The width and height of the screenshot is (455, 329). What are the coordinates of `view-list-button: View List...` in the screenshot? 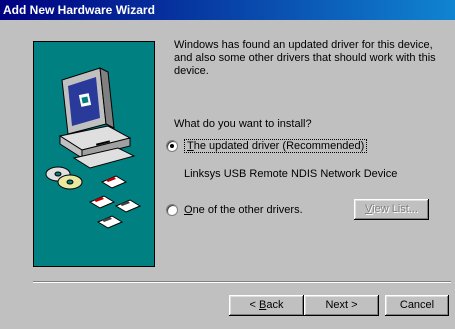 It's located at (391, 209).